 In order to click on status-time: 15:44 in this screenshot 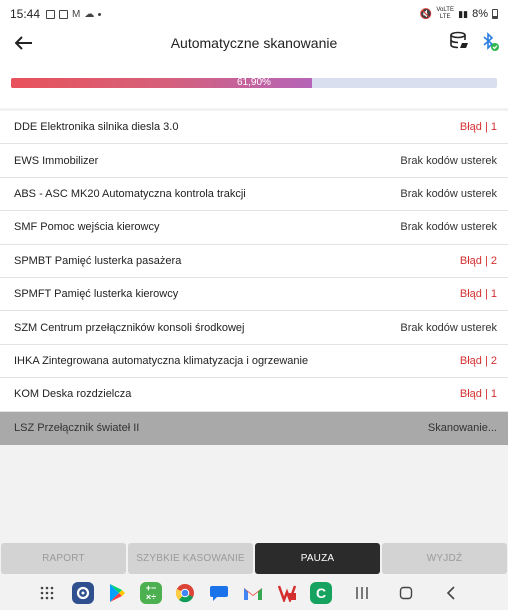, I will do `click(25, 14)`.